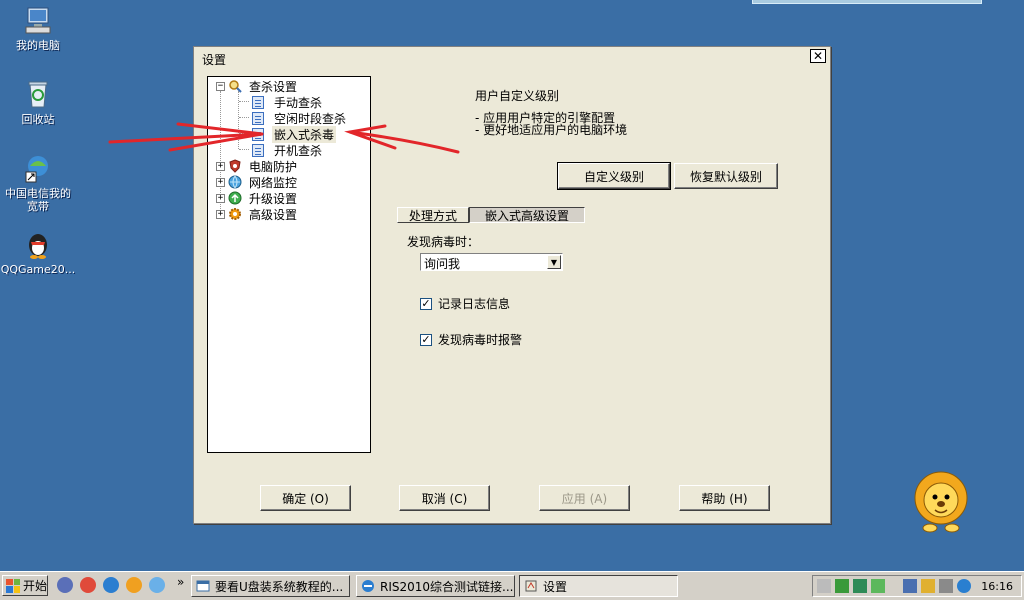 The width and height of the screenshot is (1024, 600). Describe the element at coordinates (35, 586) in the screenshot. I see `start-label: 开始` at that location.